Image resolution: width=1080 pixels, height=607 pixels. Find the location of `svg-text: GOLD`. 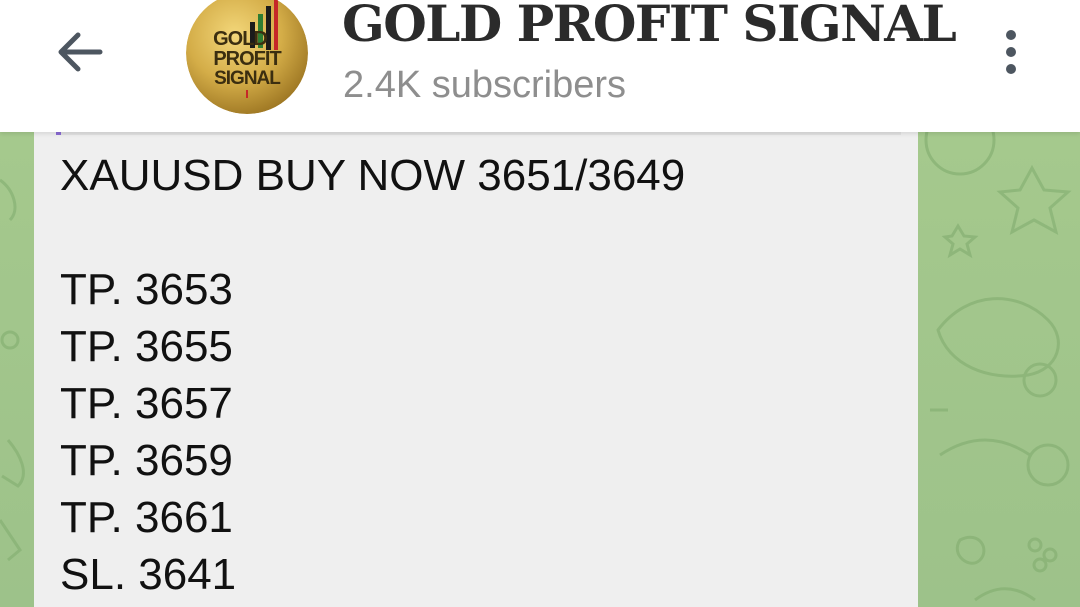

svg-text: GOLD is located at coordinates (240, 39).